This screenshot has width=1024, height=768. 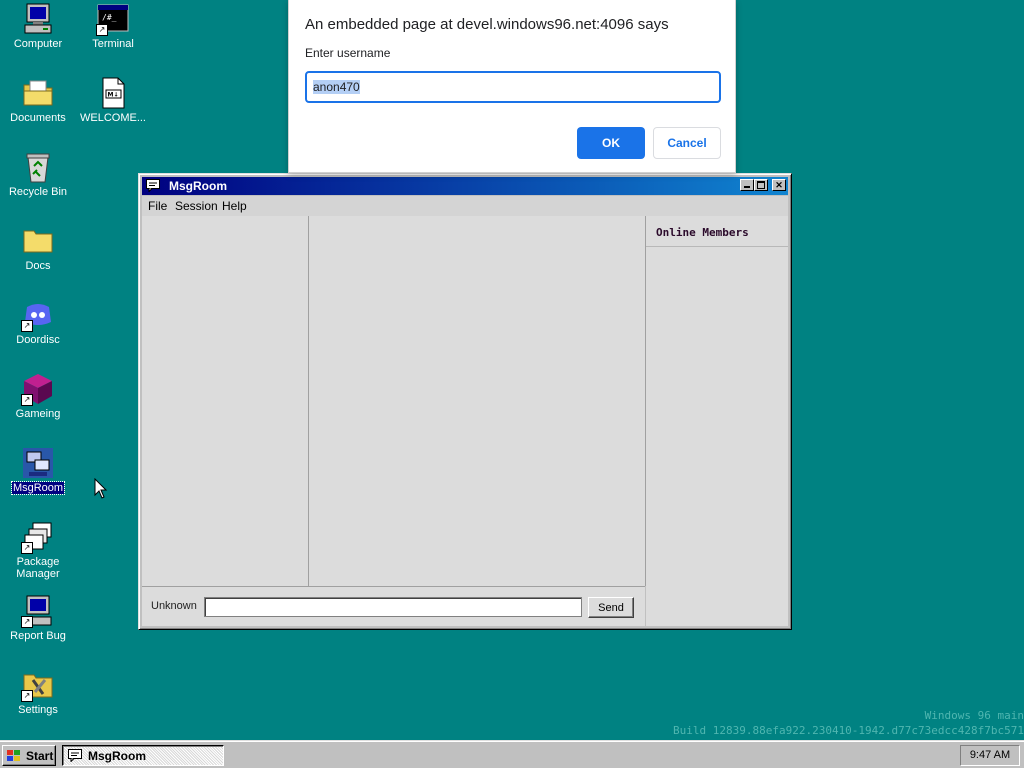 I want to click on taskbar: Start MsgRoom 9:47 AM, so click(x=512, y=754).